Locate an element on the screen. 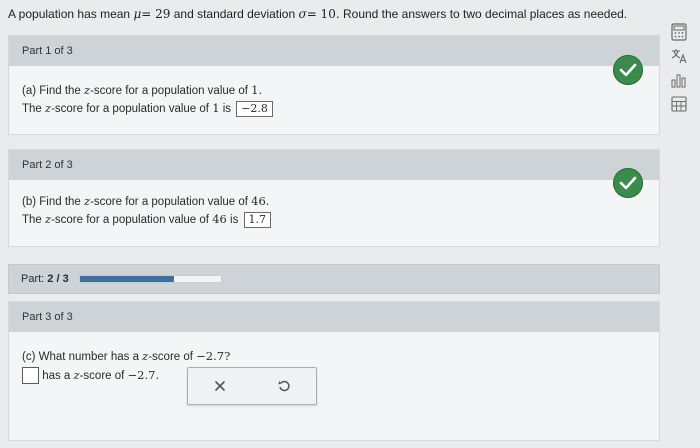 This screenshot has width=700, height=448. part-1-heading: Part 1 of 3 is located at coordinates (334, 51).